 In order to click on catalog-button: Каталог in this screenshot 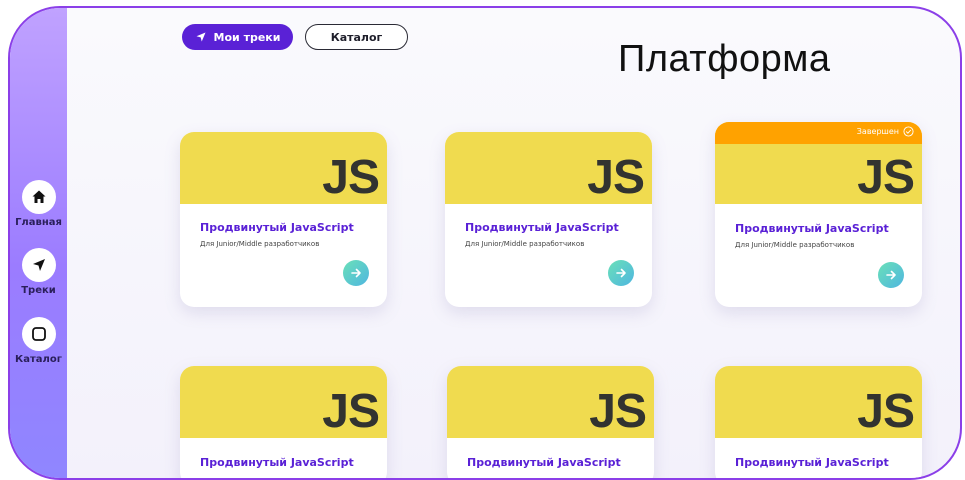, I will do `click(356, 37)`.